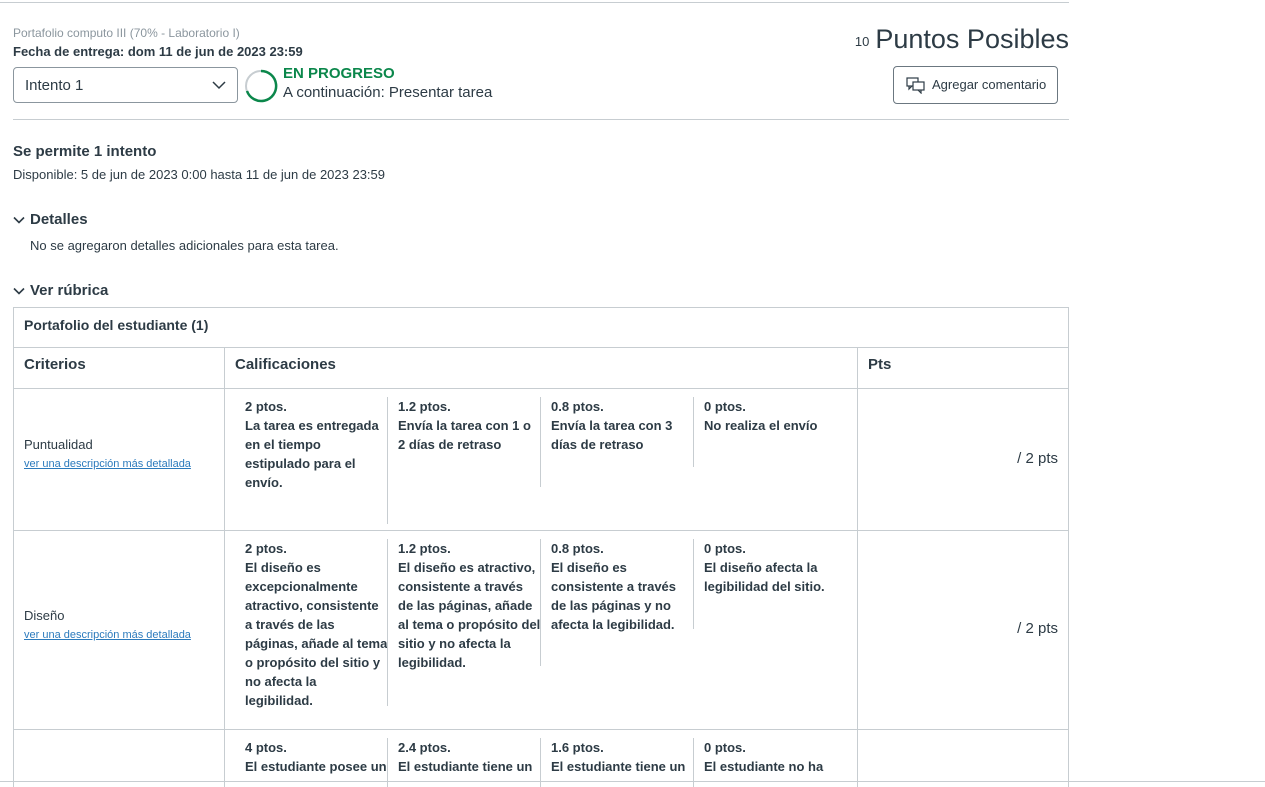 This screenshot has height=787, width=1265. I want to click on next-step-text: A continuación: Presentar tarea, so click(388, 92).